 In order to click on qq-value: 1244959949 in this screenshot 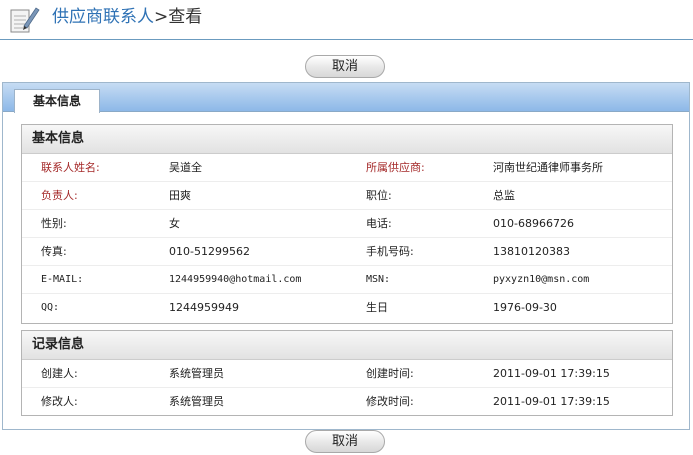, I will do `click(204, 307)`.